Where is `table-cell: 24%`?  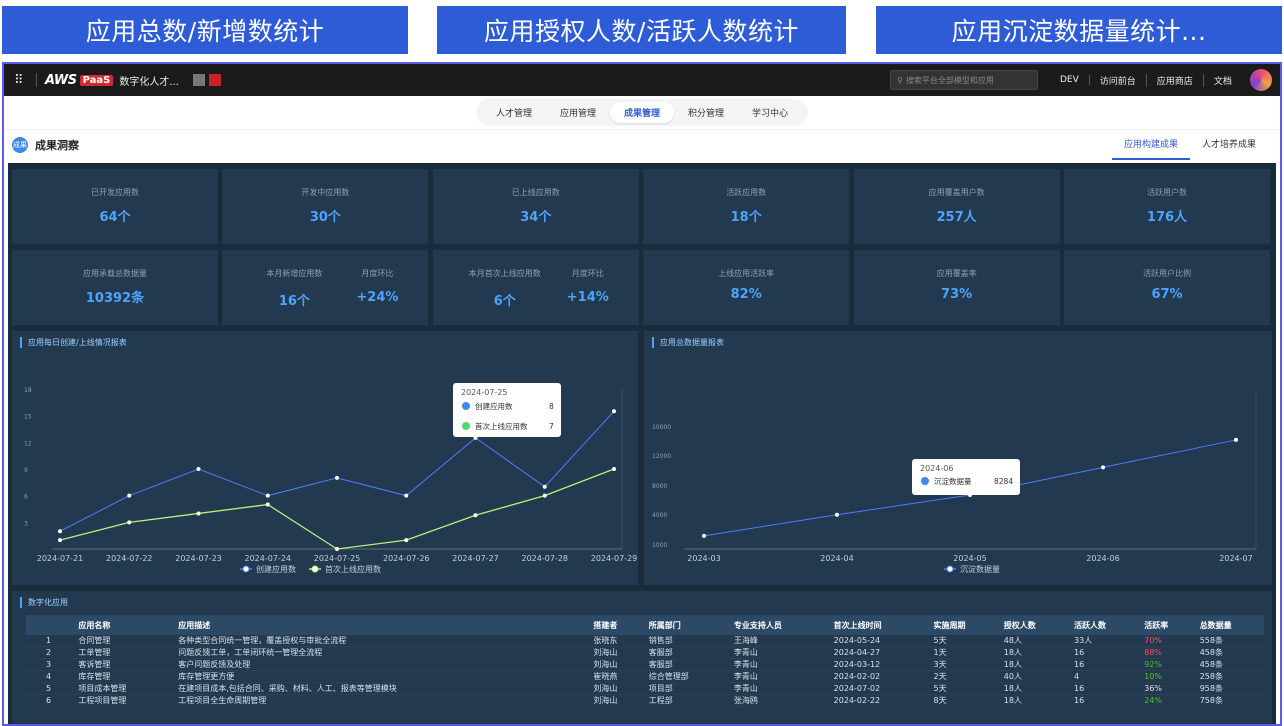 table-cell: 24% is located at coordinates (1166, 701).